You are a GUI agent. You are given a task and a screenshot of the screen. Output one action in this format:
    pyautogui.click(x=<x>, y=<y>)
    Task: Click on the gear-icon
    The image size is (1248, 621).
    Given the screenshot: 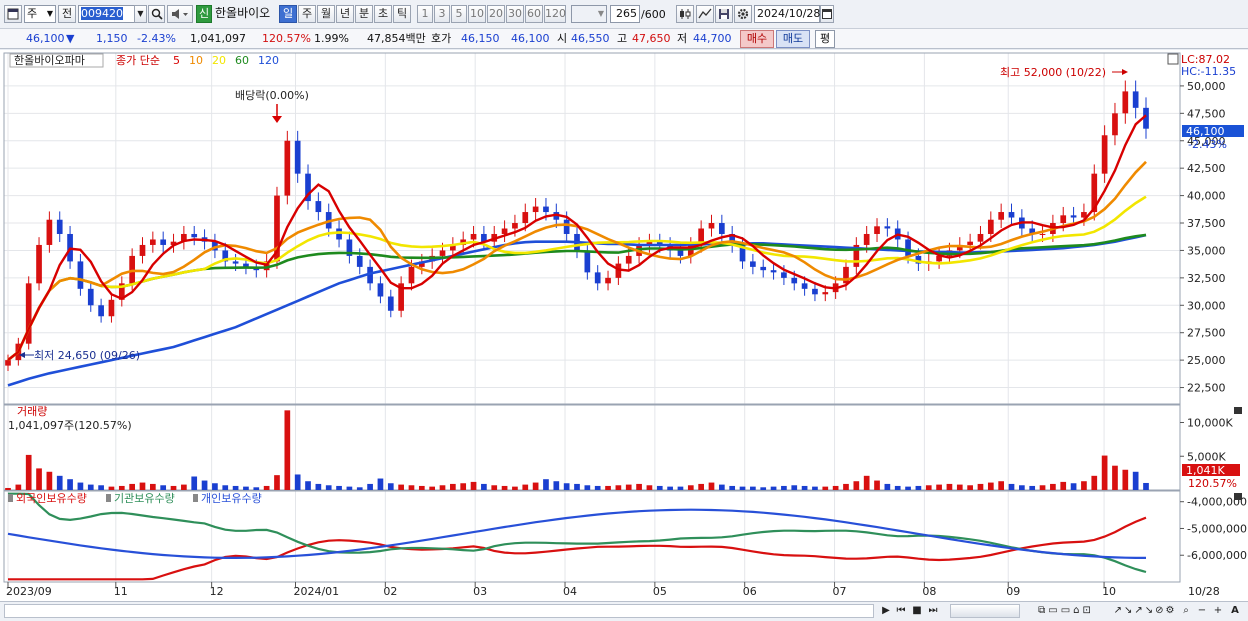 What is the action you would take?
    pyautogui.click(x=743, y=14)
    